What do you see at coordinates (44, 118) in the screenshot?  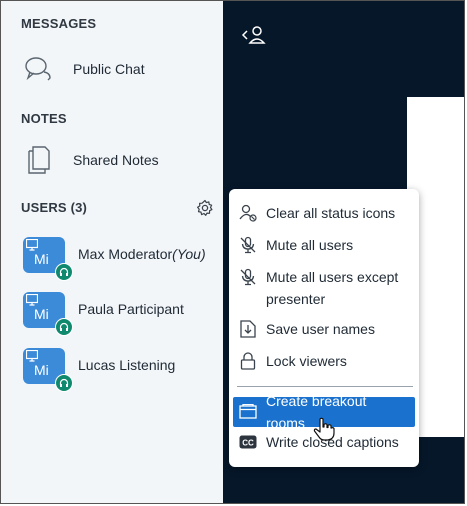 I see `notes-section-title: NOTES` at bounding box center [44, 118].